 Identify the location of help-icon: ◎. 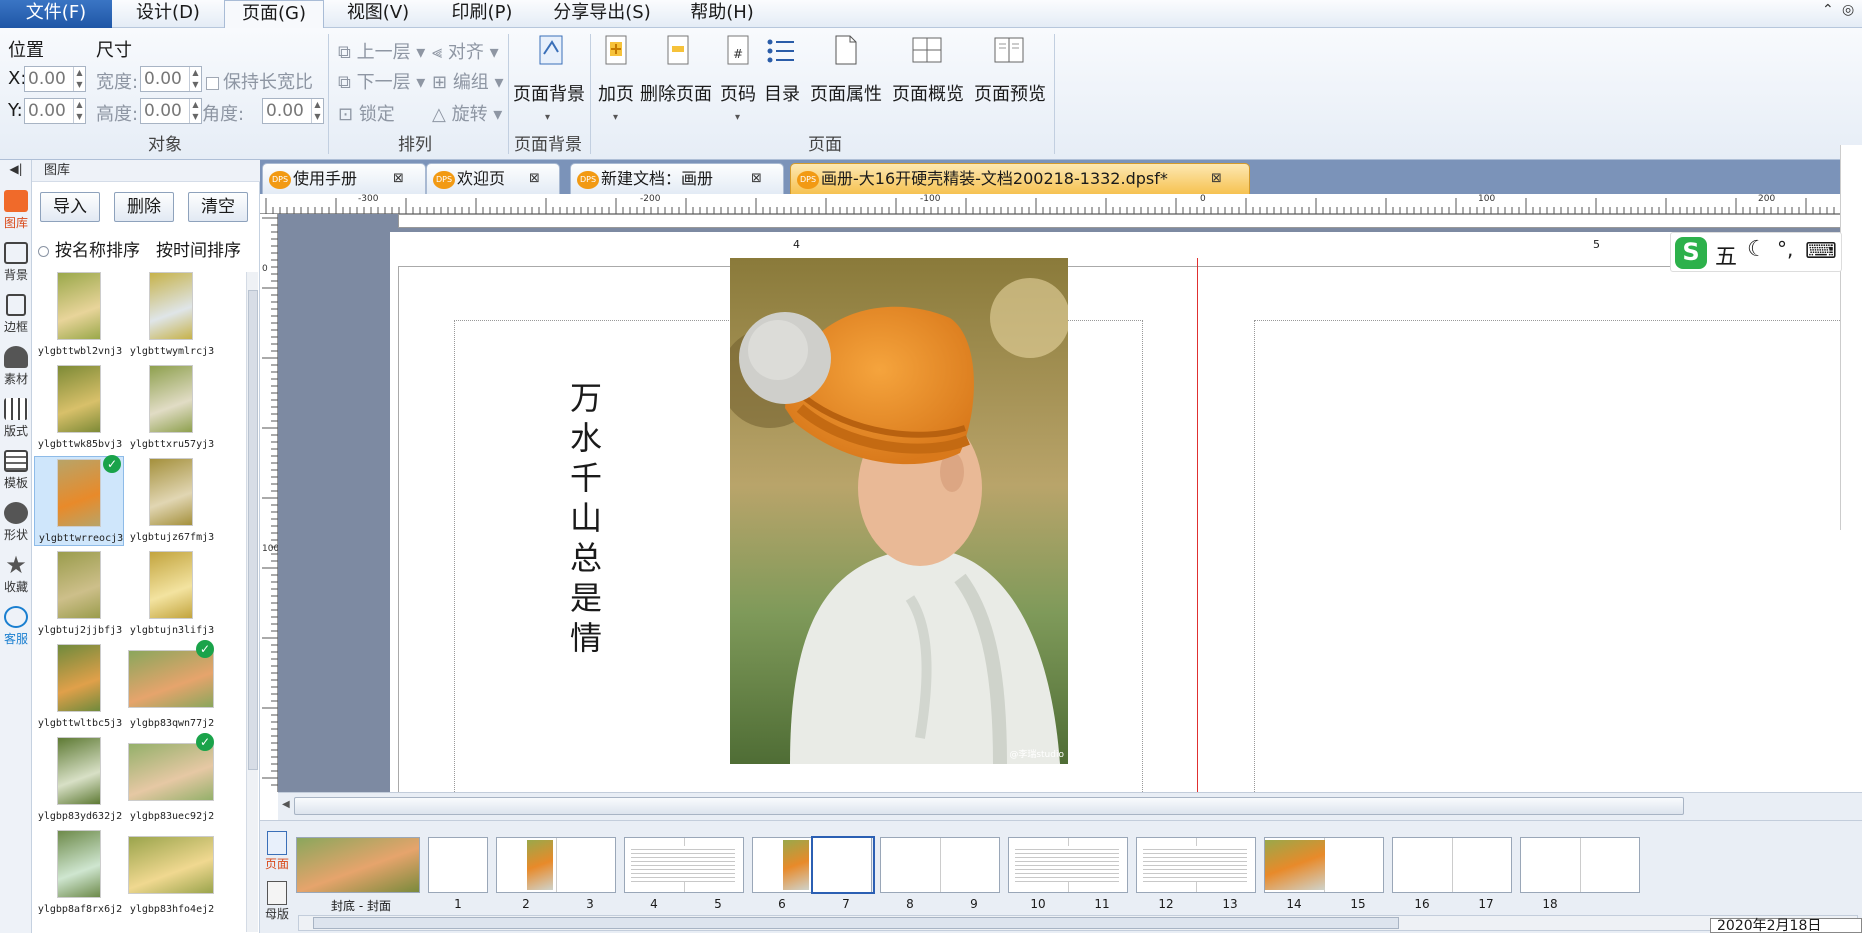
(1848, 10).